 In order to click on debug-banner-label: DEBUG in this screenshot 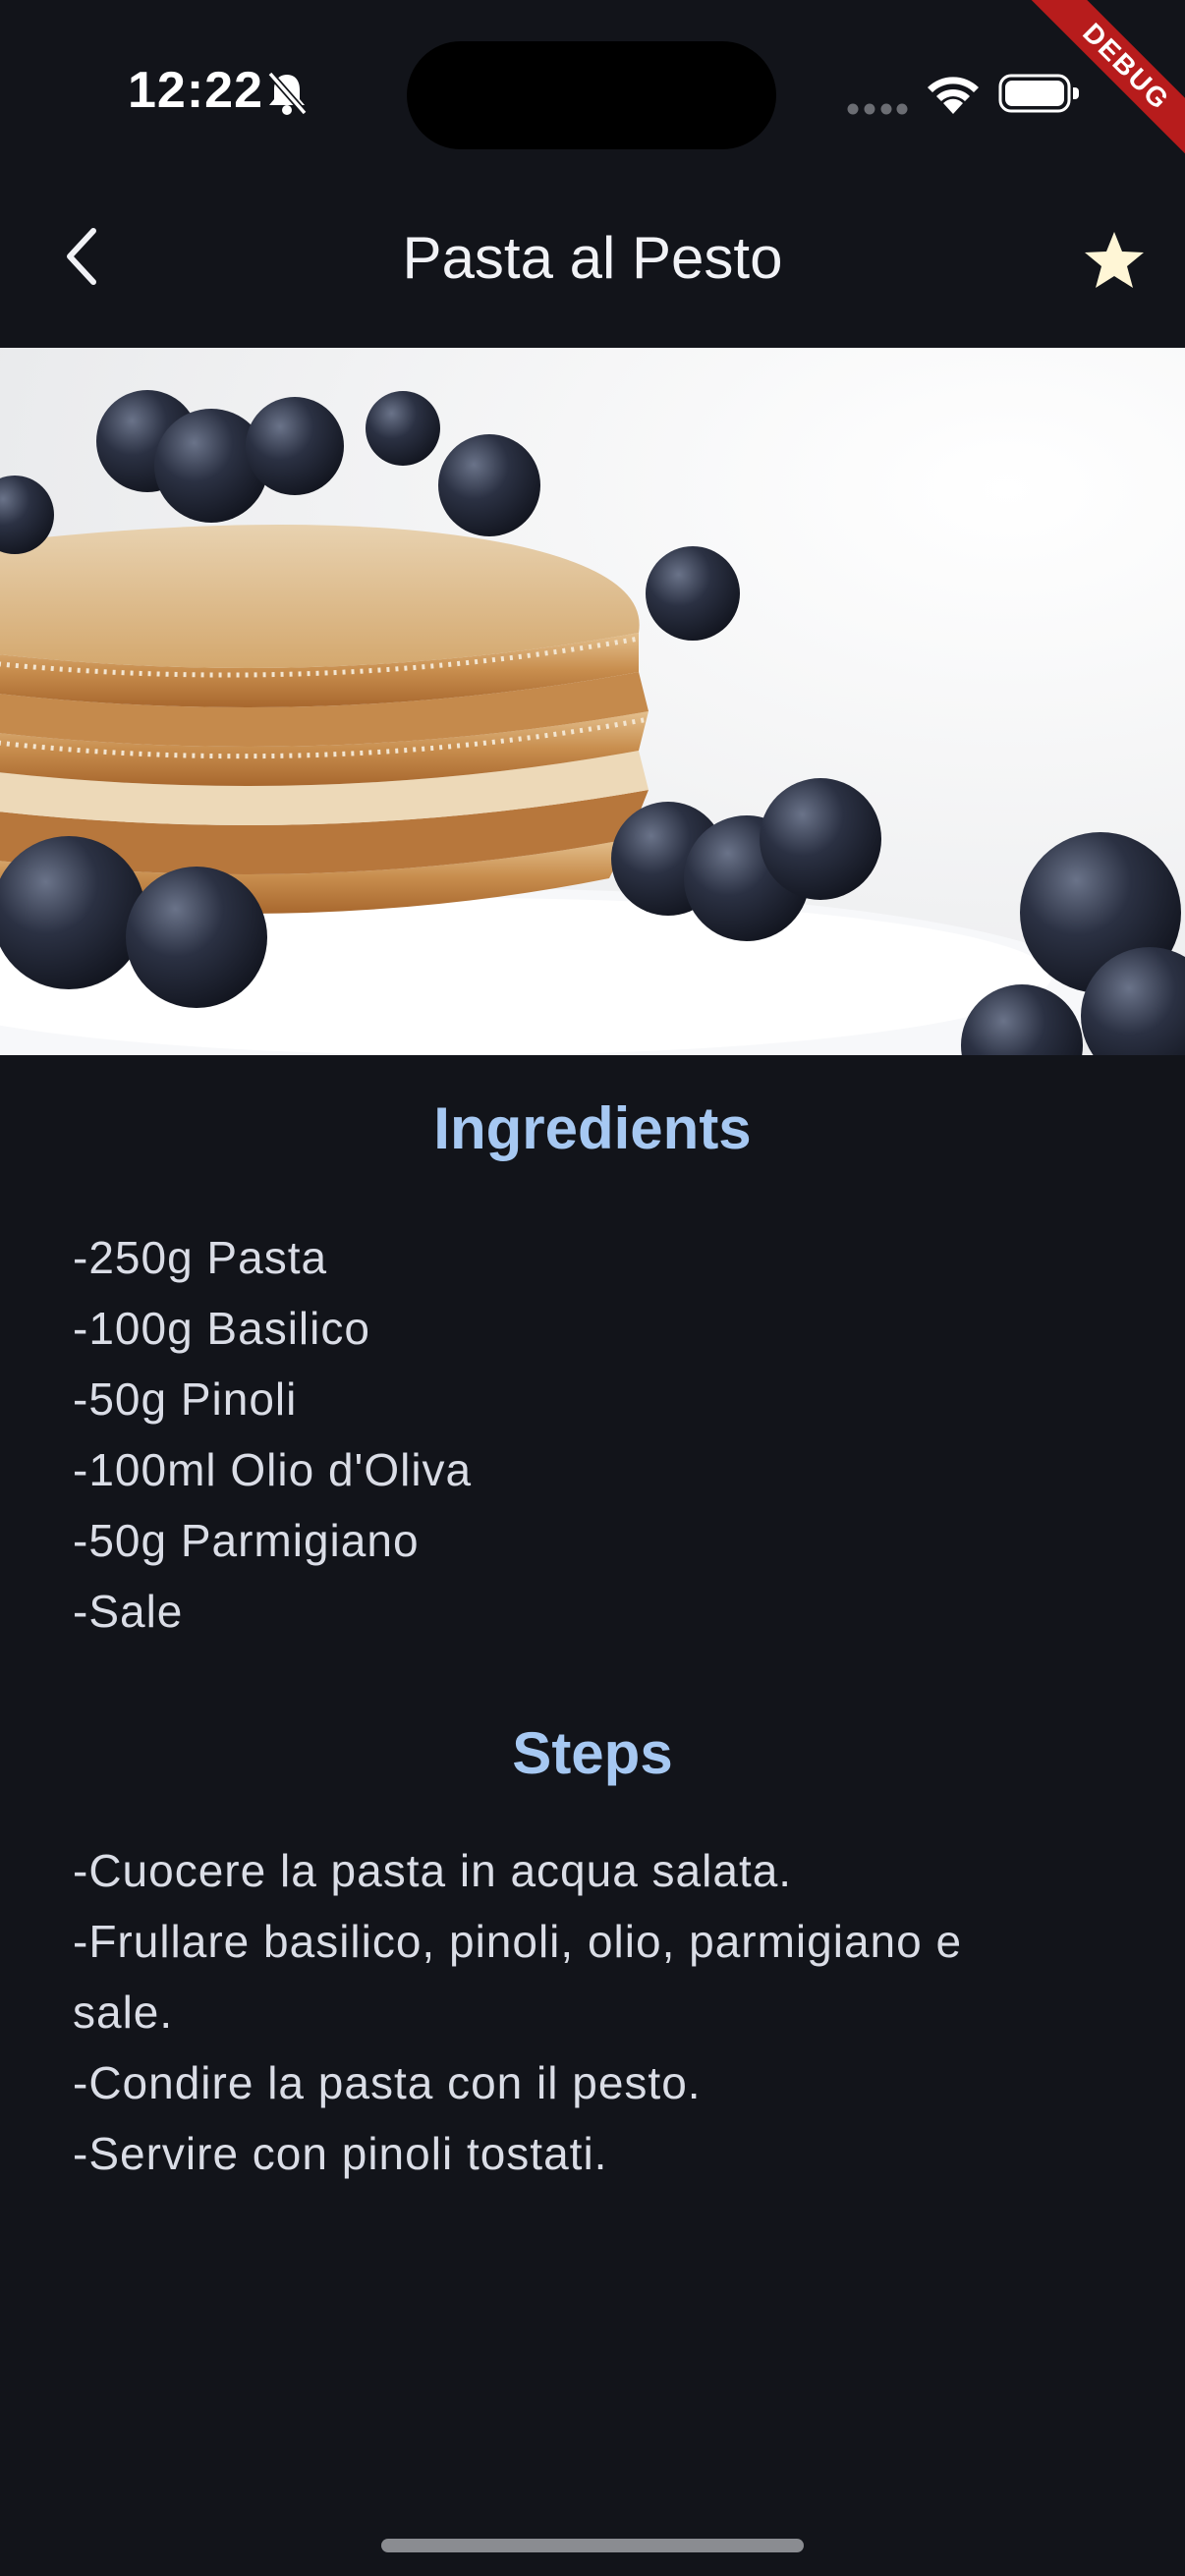, I will do `click(1103, 86)`.